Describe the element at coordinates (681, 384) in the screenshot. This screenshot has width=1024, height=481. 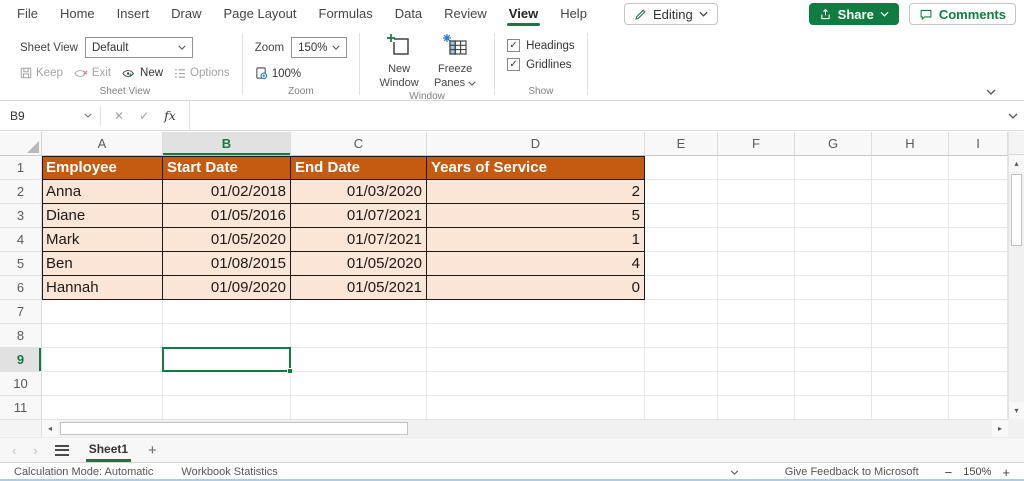
I see `cell-E10` at that location.